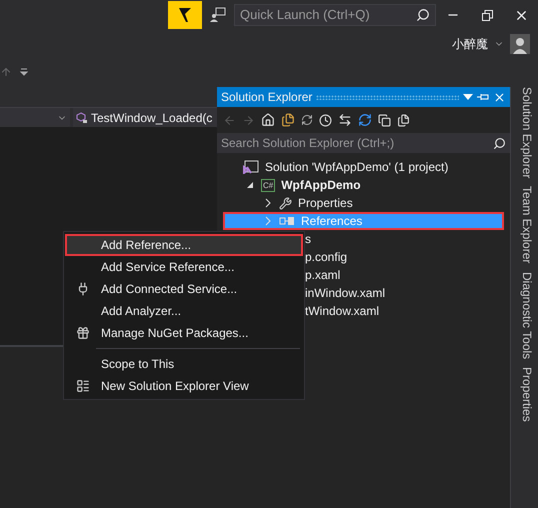 This screenshot has height=508, width=538. I want to click on member-combo: TestWindow_Loaded(c, so click(145, 117).